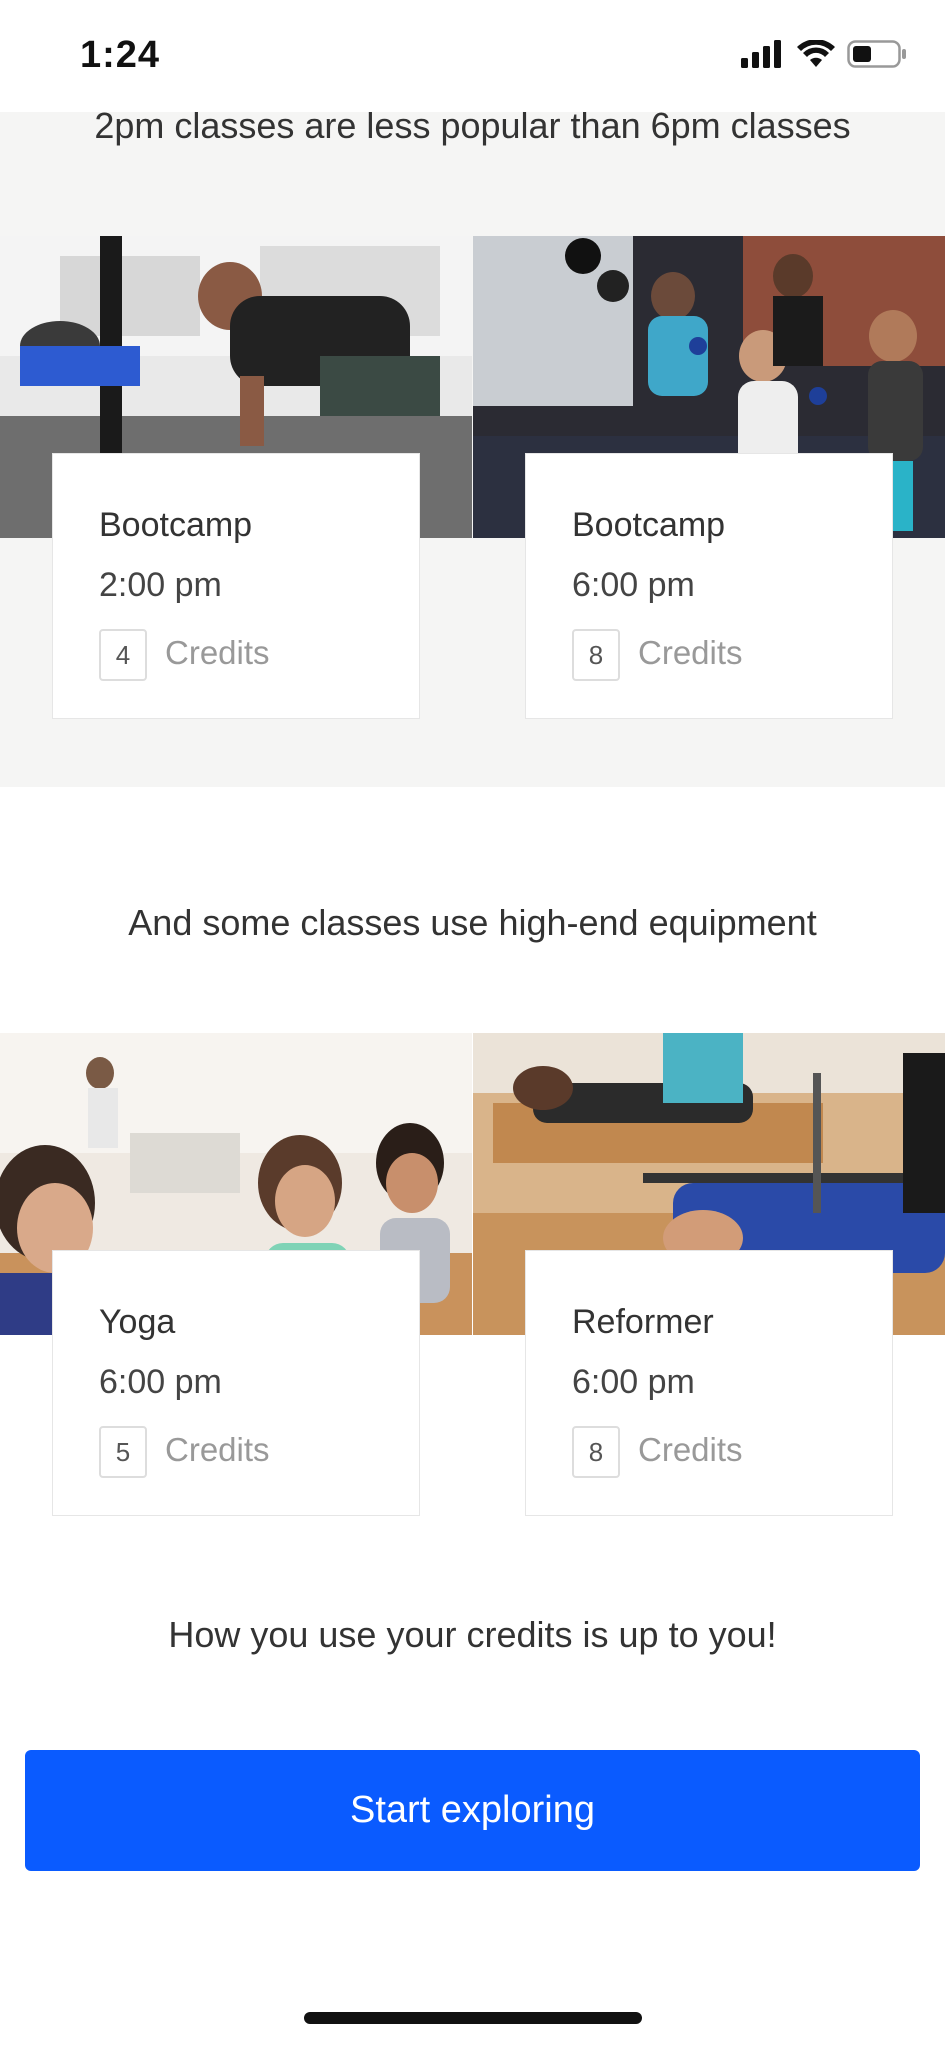 This screenshot has width=945, height=2048. I want to click on cellular-signal-icon, so click(761, 54).